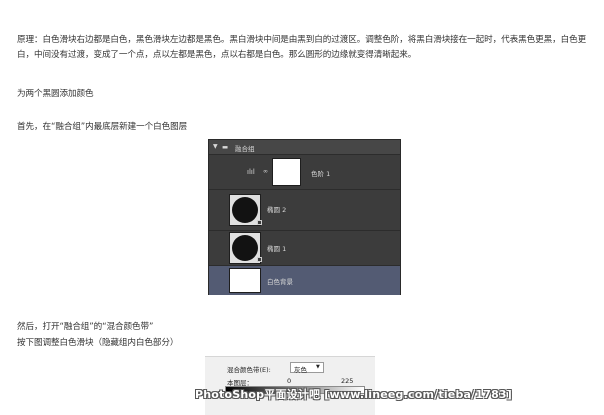 The image size is (604, 415). What do you see at coordinates (277, 210) in the screenshot?
I see `layer-name-ellipse2: 椭圆 2` at bounding box center [277, 210].